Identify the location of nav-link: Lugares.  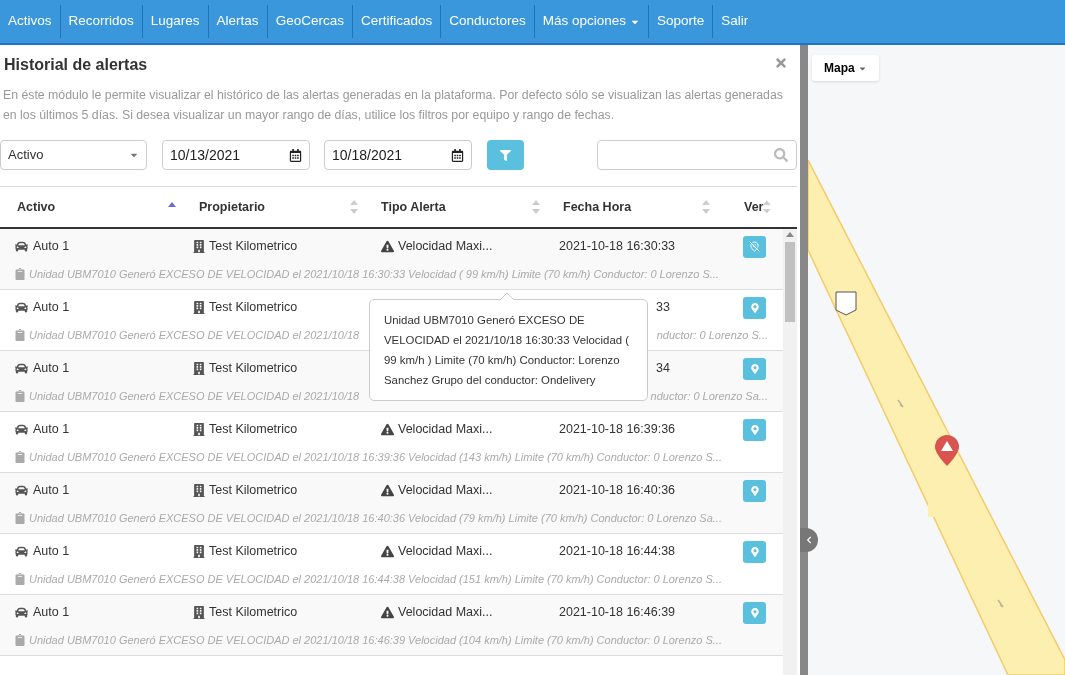
(174, 21).